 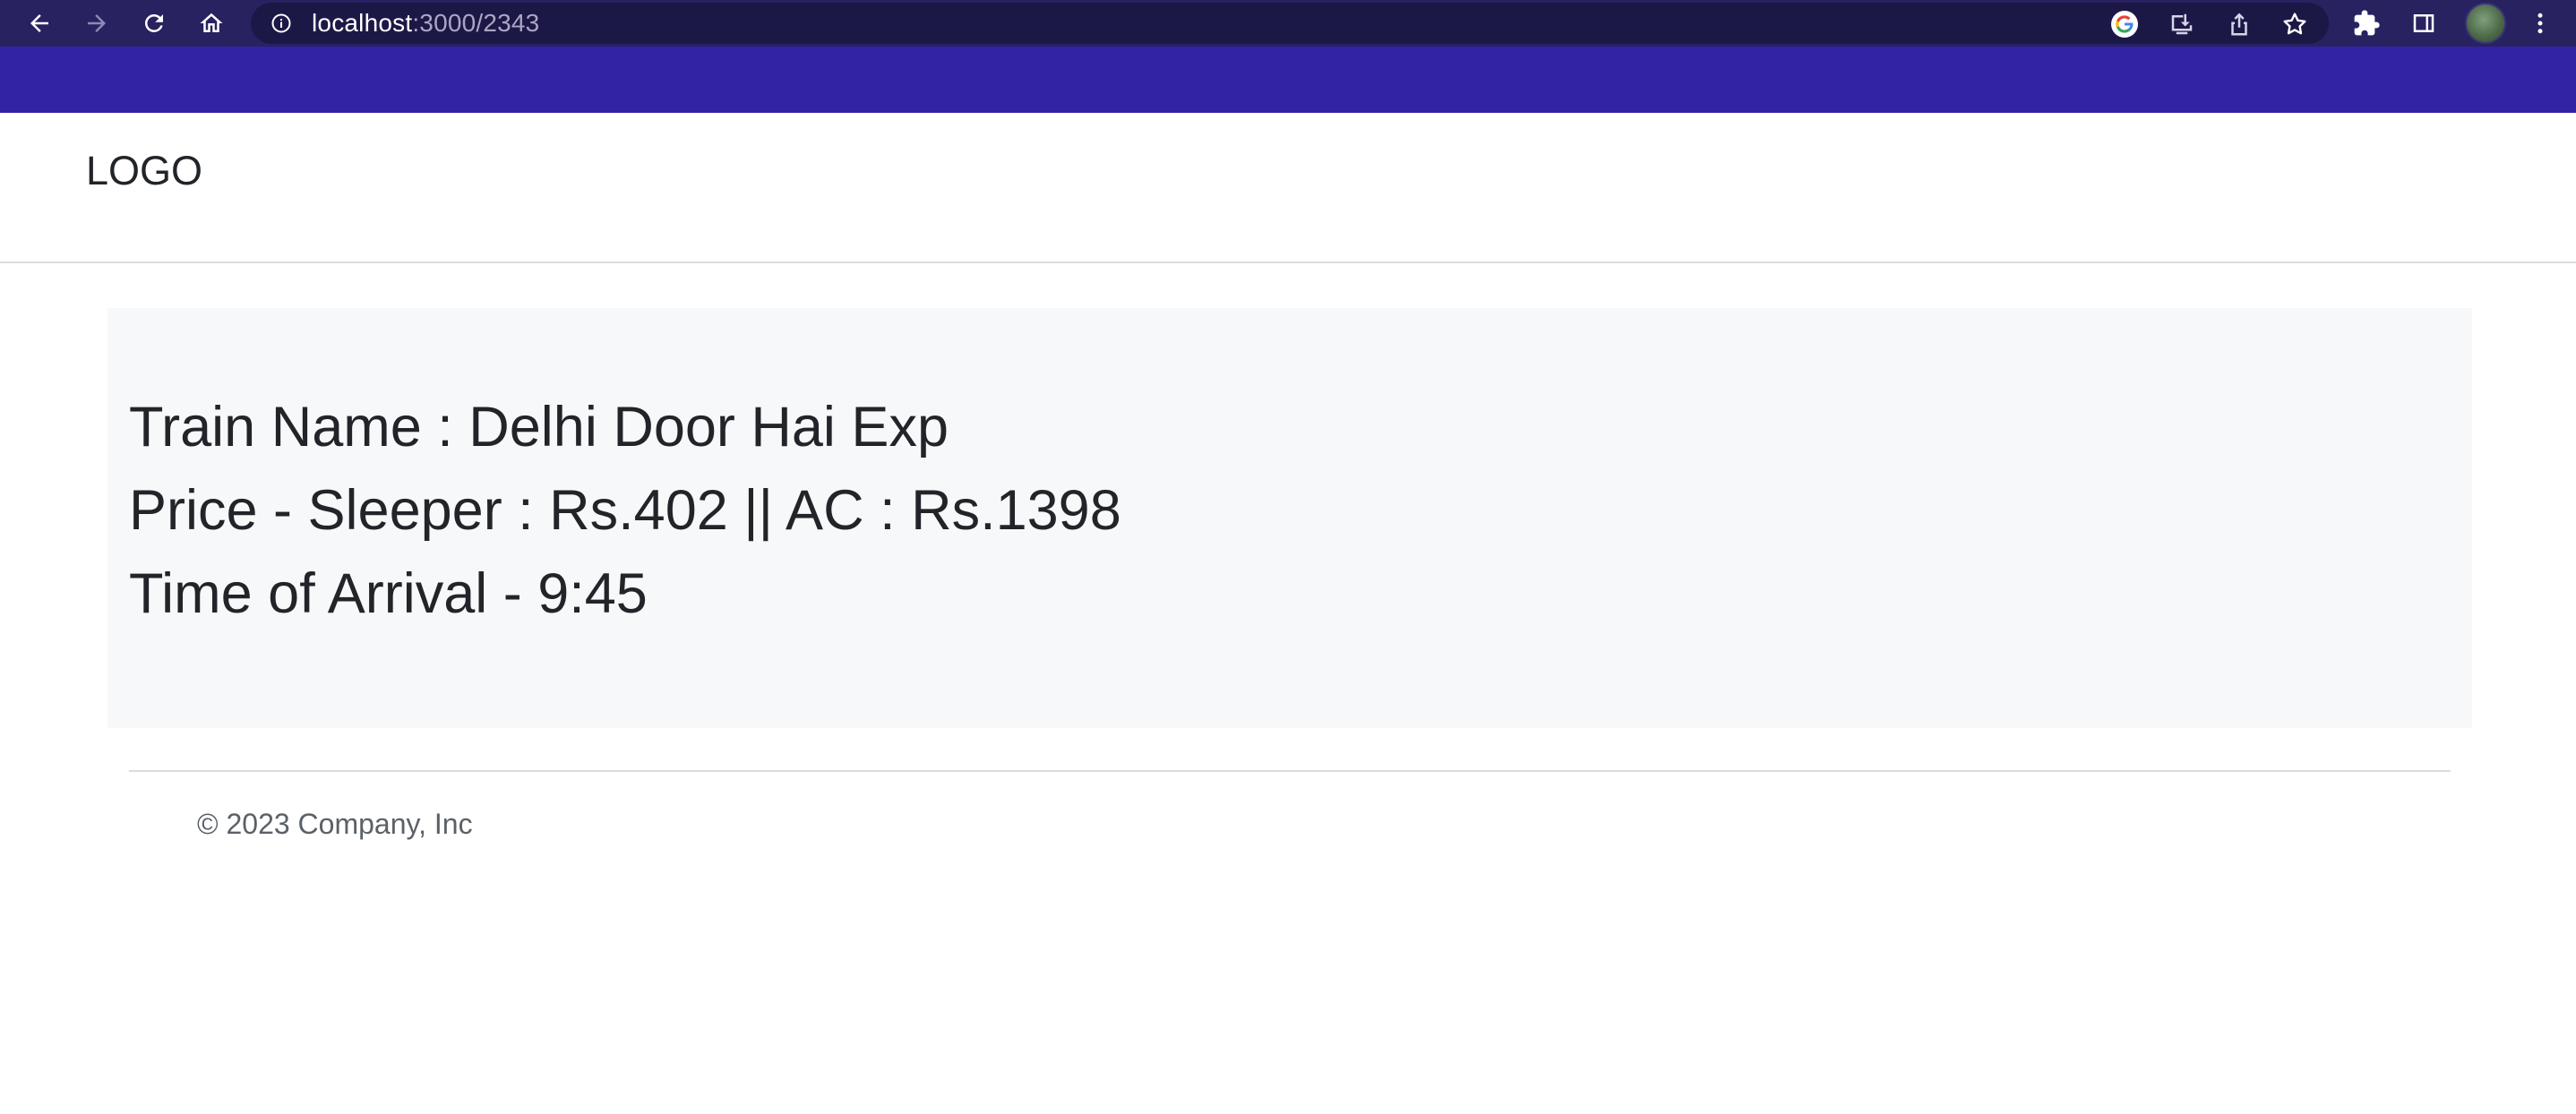 I want to click on site-header: LOGO, so click(x=1288, y=188).